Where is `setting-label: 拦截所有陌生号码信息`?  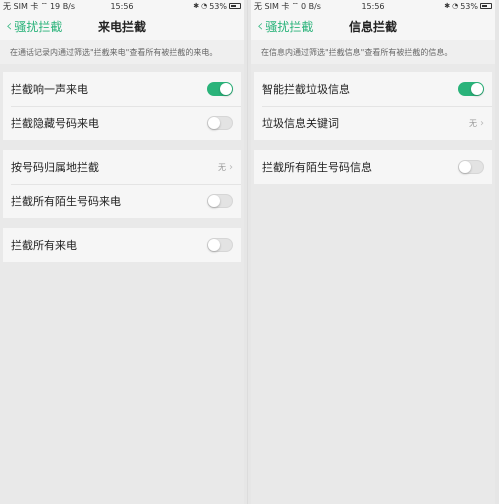 setting-label: 拦截所有陌生号码信息 is located at coordinates (317, 167).